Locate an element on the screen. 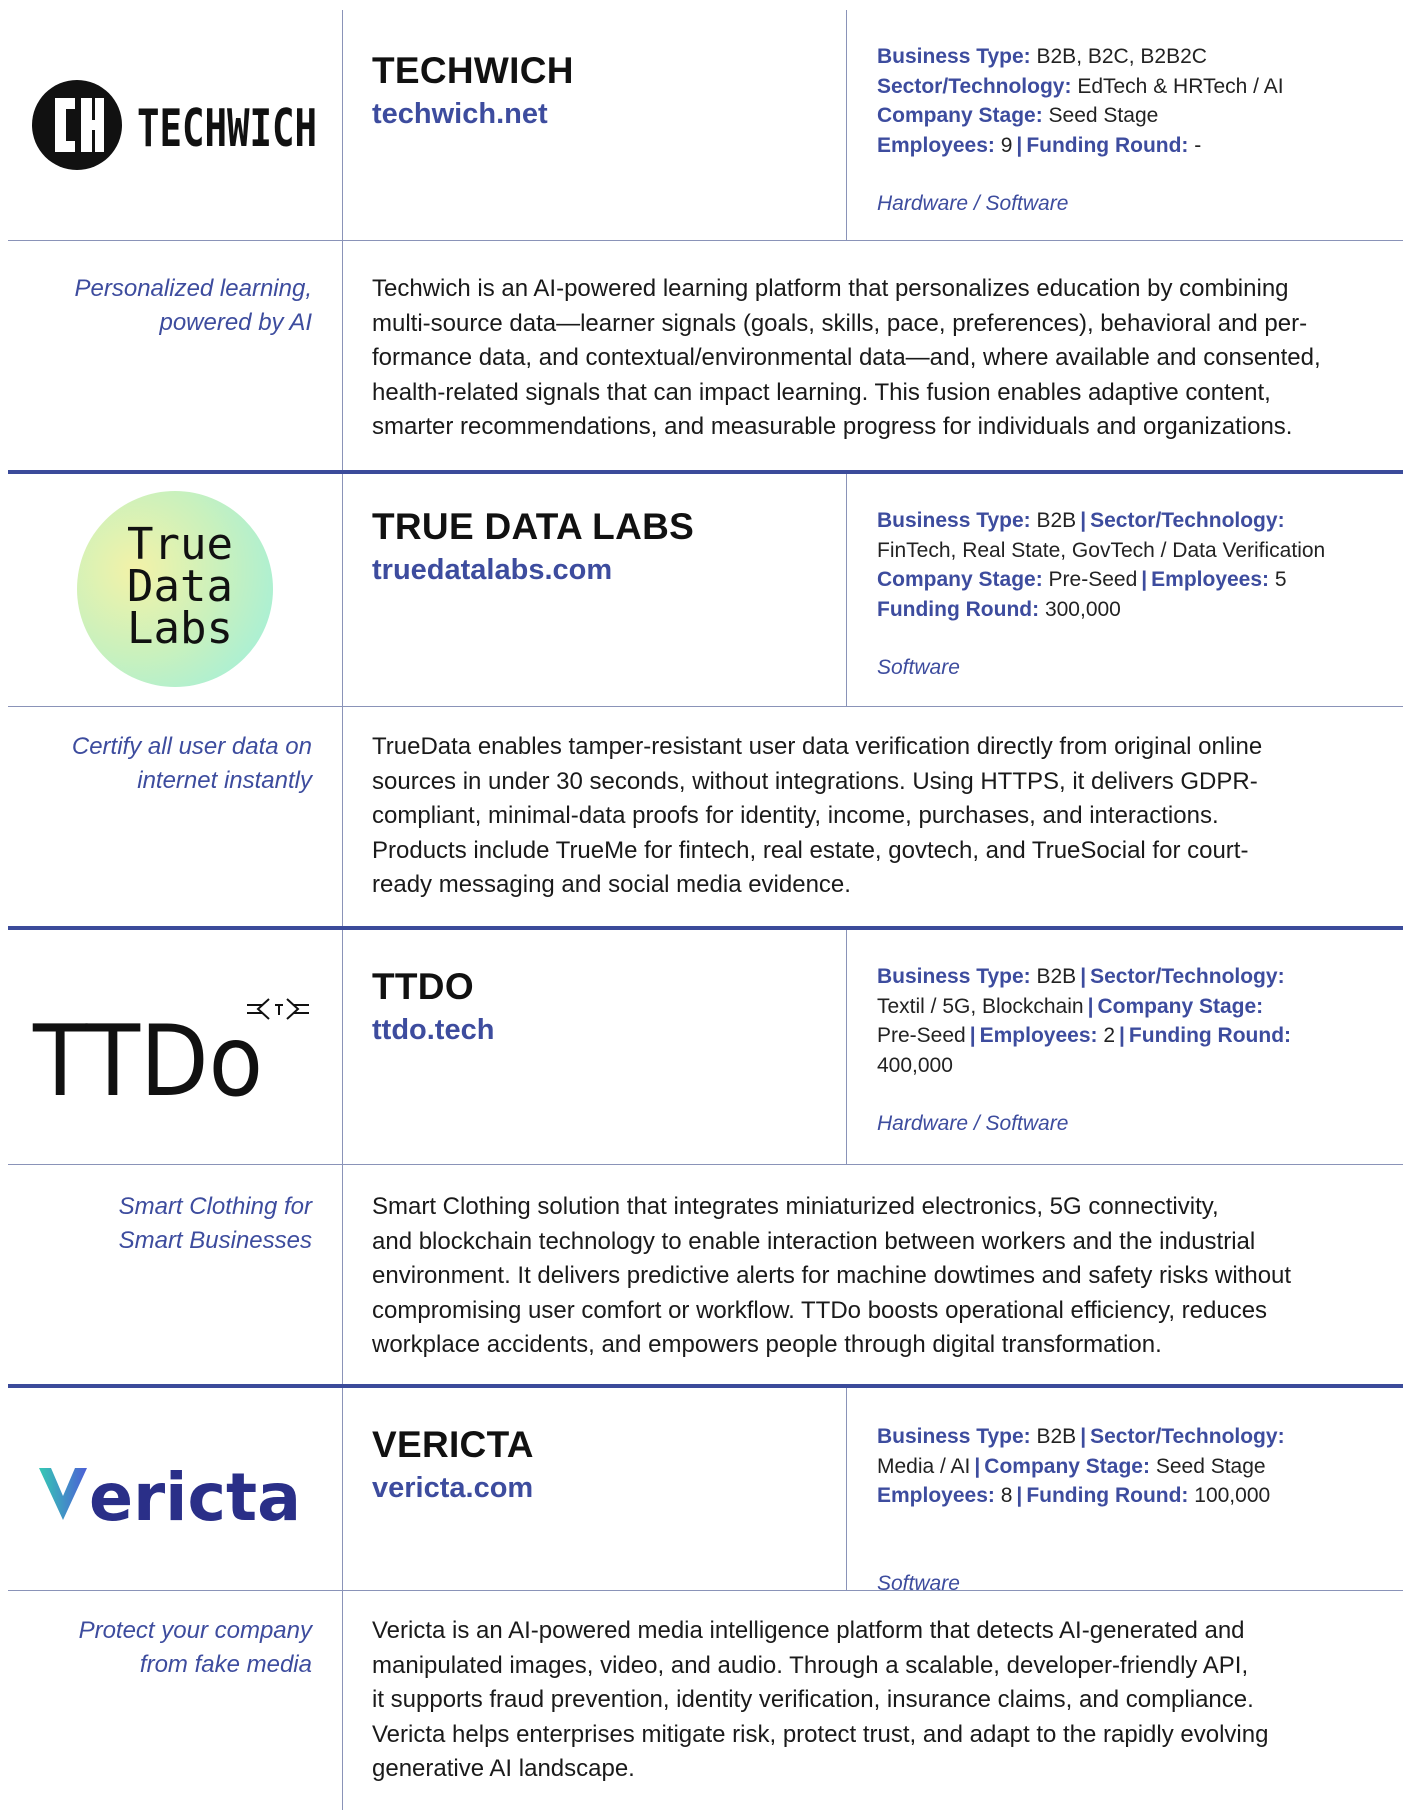  logo-container: ericta is located at coordinates (175, 1488).